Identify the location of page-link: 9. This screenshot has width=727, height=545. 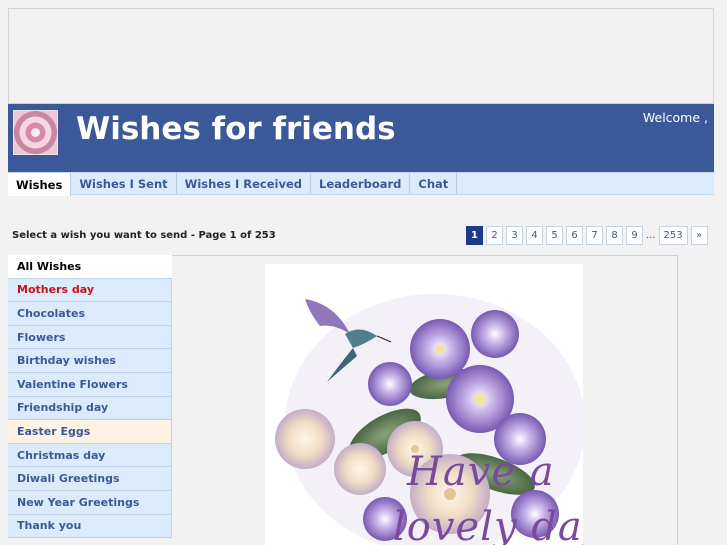
(634, 235).